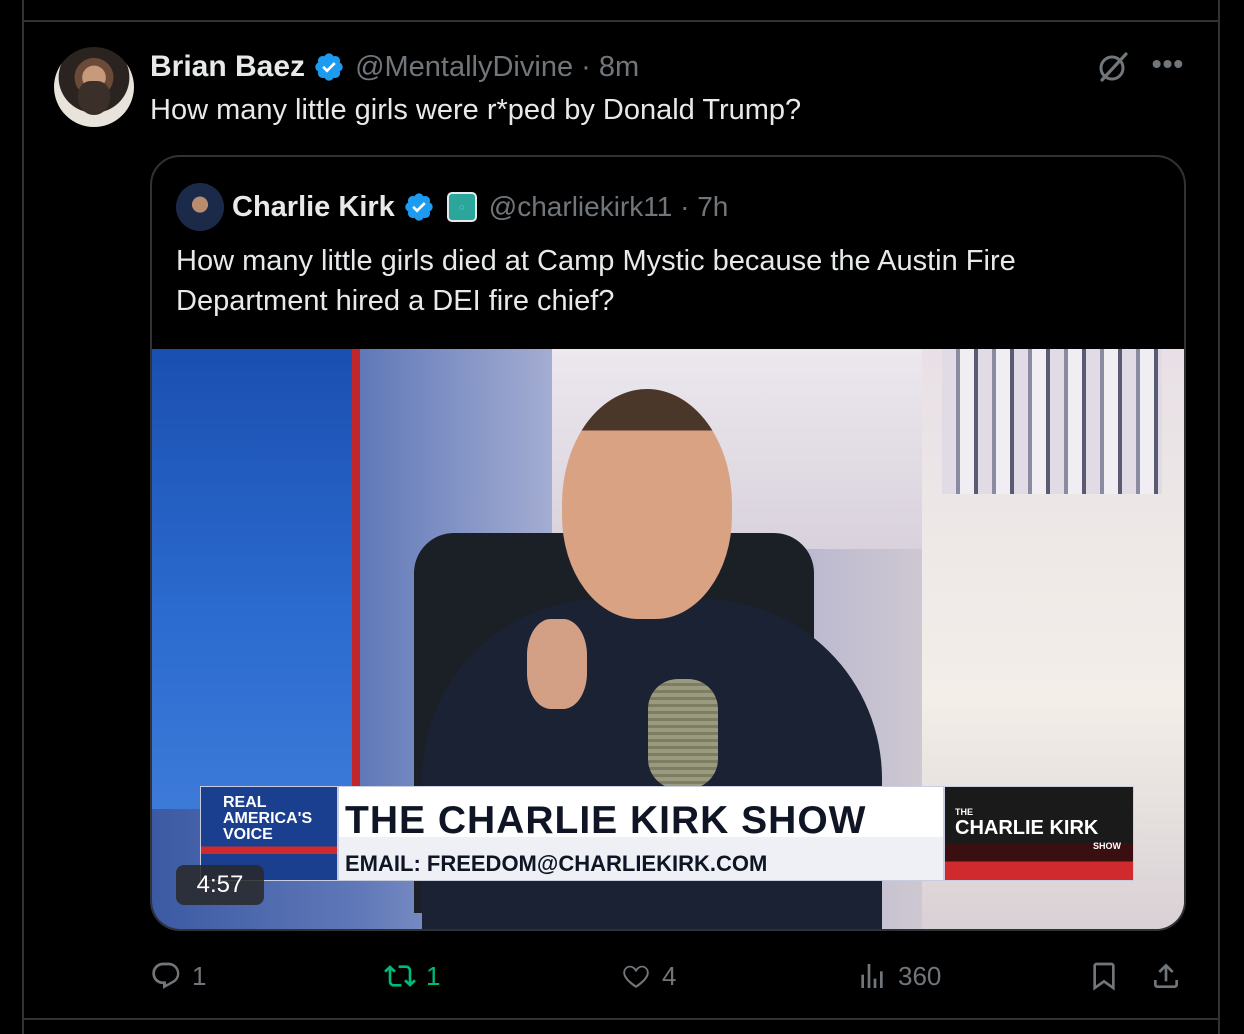  Describe the element at coordinates (497, 67) in the screenshot. I see `author-handle-time: @MentallyDivine · 8m` at that location.